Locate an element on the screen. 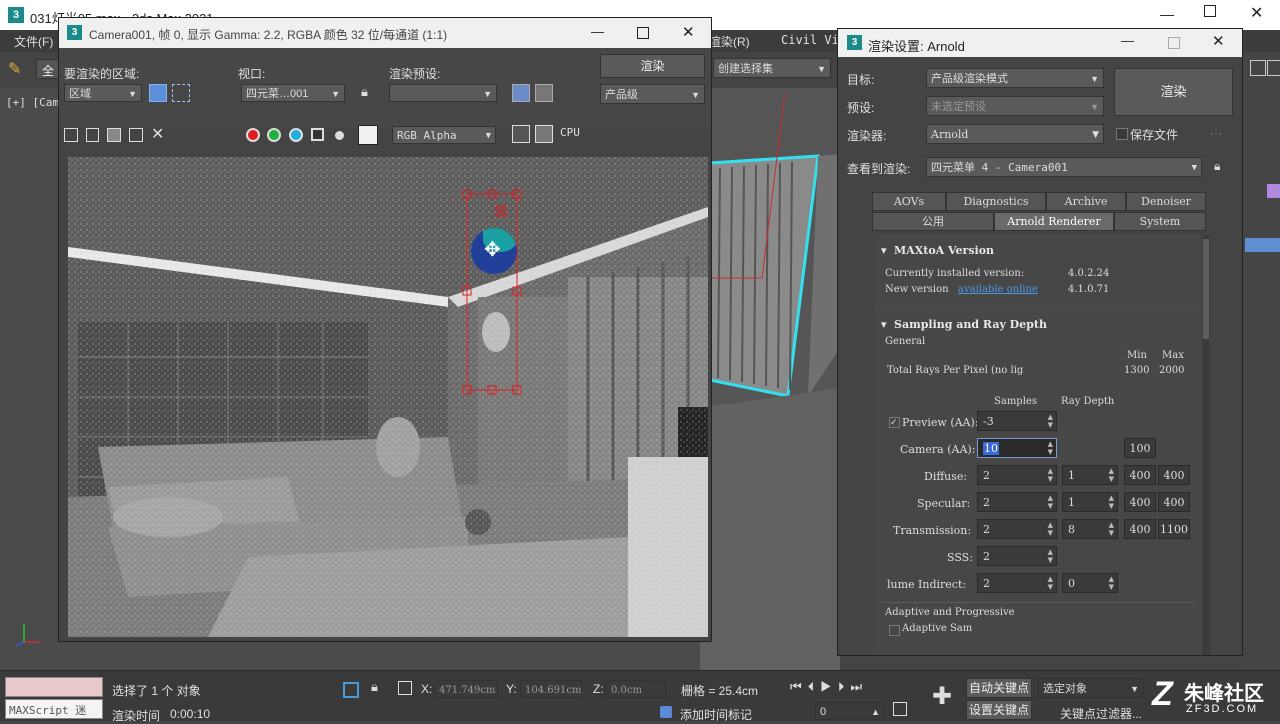 The image size is (1280, 724). edit-region-icon is located at coordinates (158, 93).